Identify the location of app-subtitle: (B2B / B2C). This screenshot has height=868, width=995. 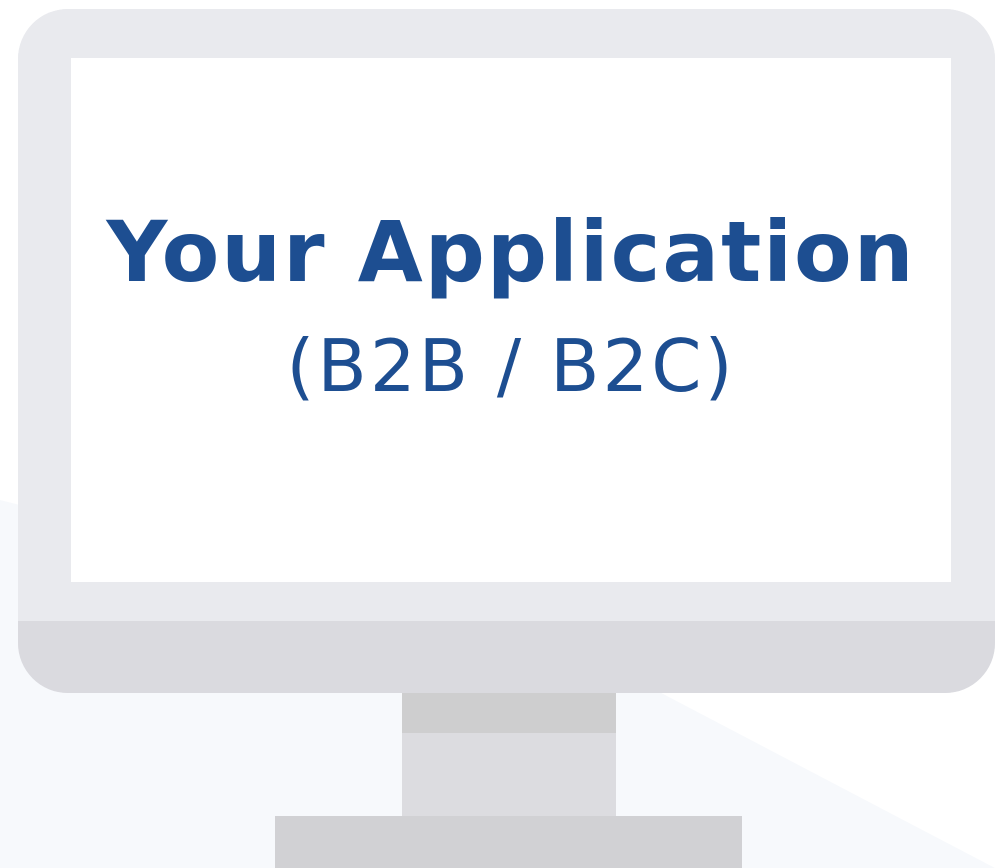
(511, 366).